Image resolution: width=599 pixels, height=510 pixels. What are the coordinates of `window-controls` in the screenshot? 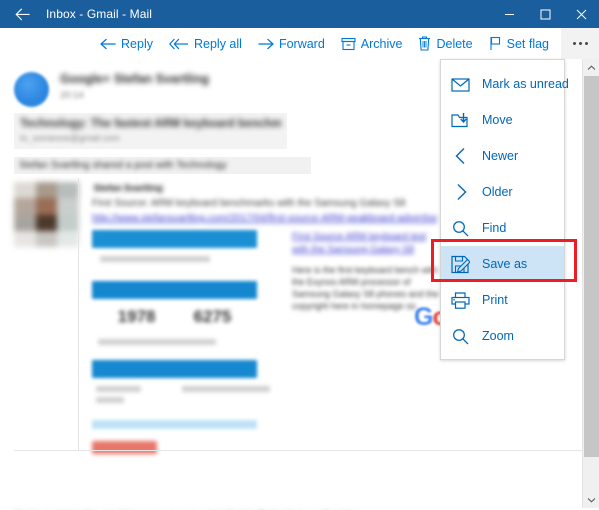 It's located at (545, 14).